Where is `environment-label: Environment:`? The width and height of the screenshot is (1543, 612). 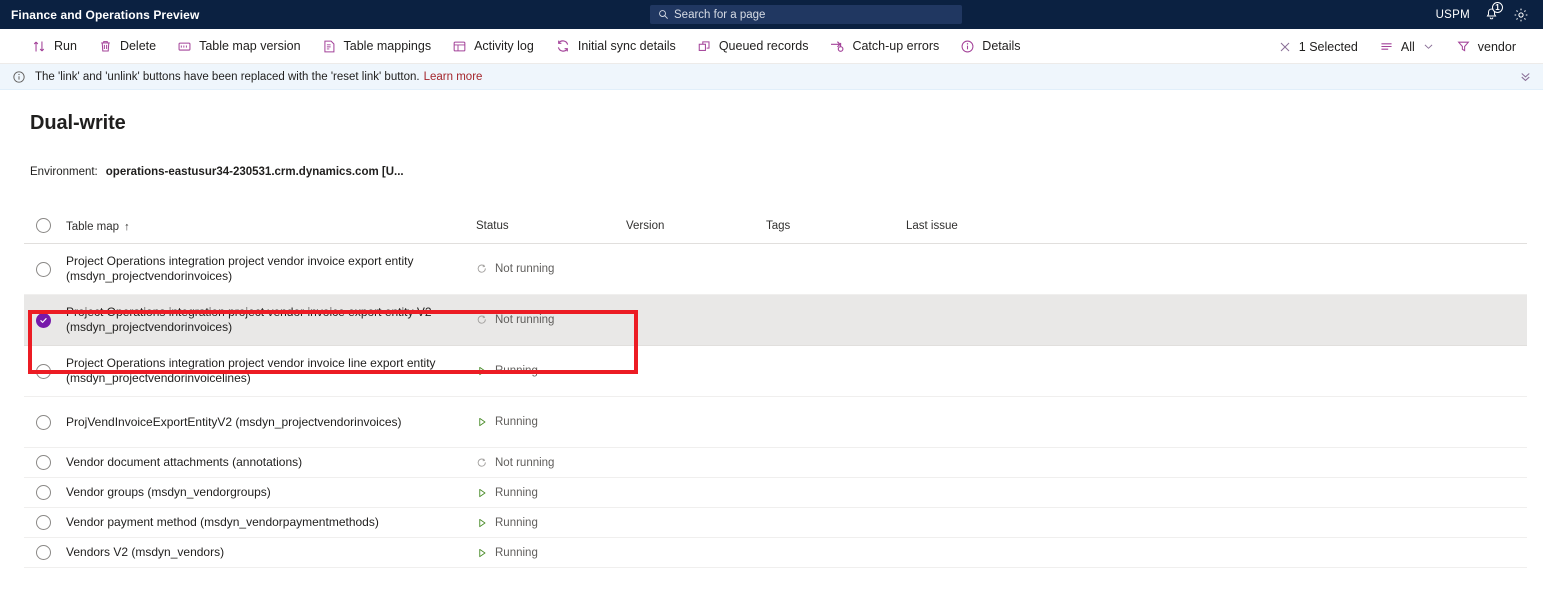
environment-label: Environment: is located at coordinates (64, 172).